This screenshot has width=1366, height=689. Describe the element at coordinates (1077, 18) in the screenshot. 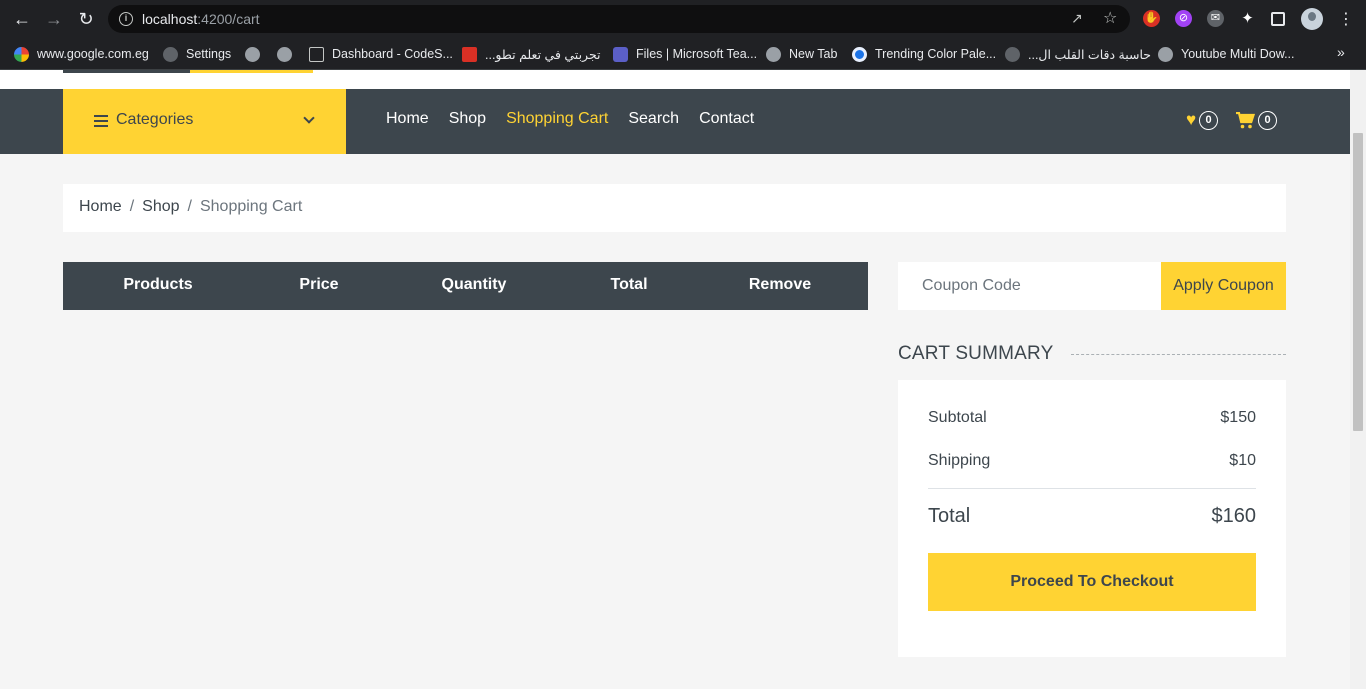

I see `share-icon: ↗` at that location.